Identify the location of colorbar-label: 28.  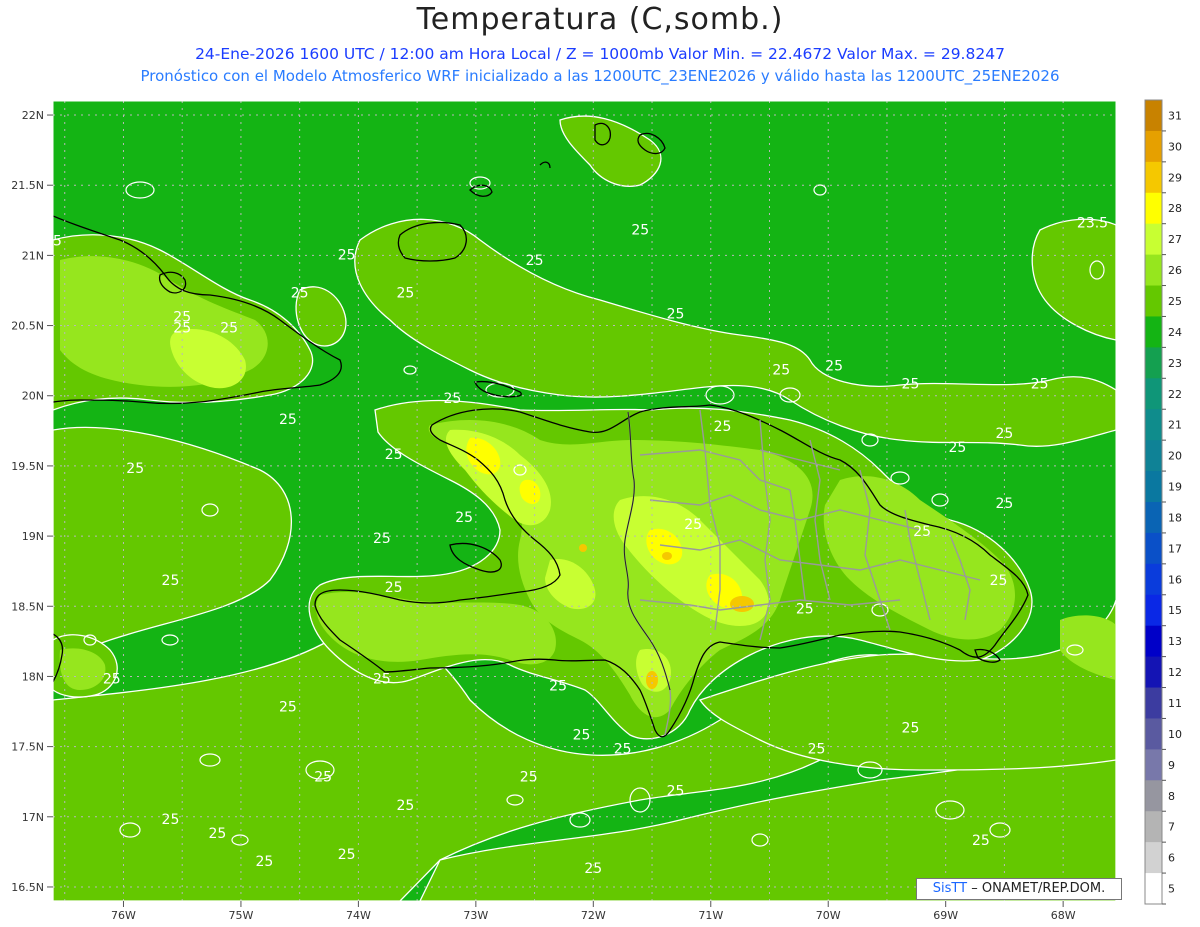
(1175, 208).